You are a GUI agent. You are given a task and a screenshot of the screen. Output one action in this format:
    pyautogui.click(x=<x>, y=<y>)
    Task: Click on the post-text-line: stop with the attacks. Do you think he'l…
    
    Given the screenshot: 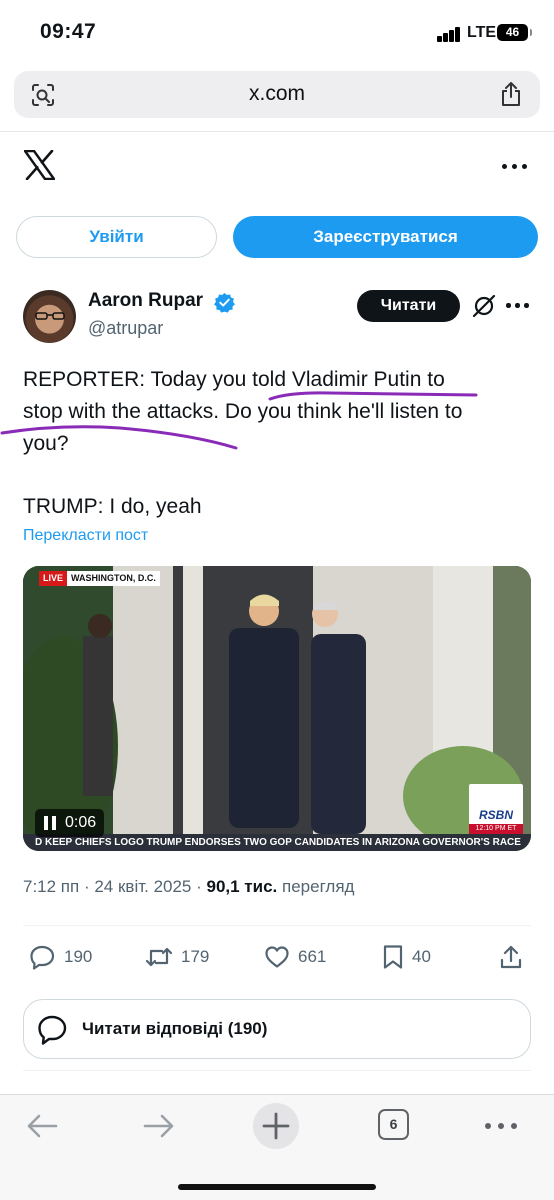 What is the action you would take?
    pyautogui.click(x=243, y=411)
    